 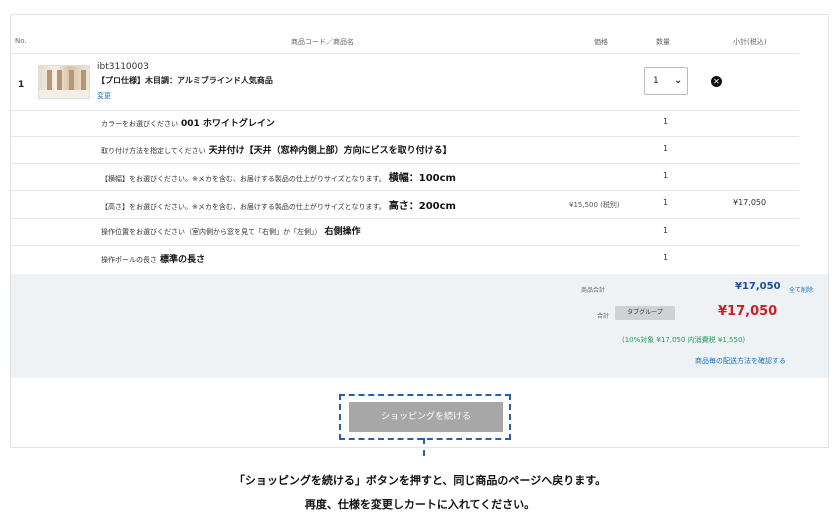 I want to click on header-price: 価格, so click(x=601, y=42).